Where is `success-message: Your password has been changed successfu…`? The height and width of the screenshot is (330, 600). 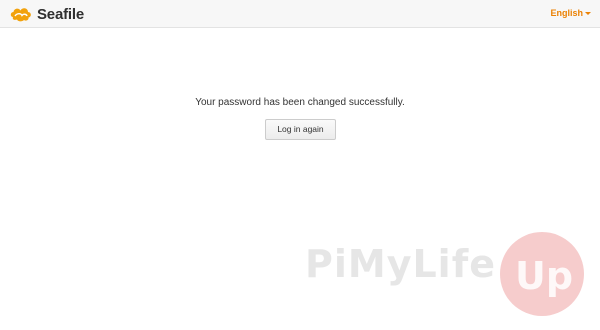
success-message: Your password has been changed successfu… is located at coordinates (300, 102).